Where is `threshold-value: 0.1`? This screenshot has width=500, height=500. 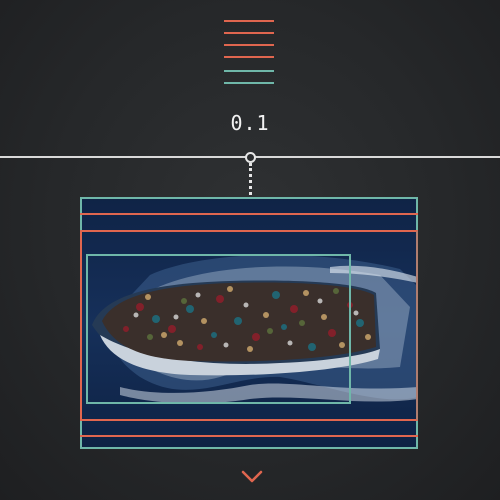 threshold-value: 0.1 is located at coordinates (250, 123).